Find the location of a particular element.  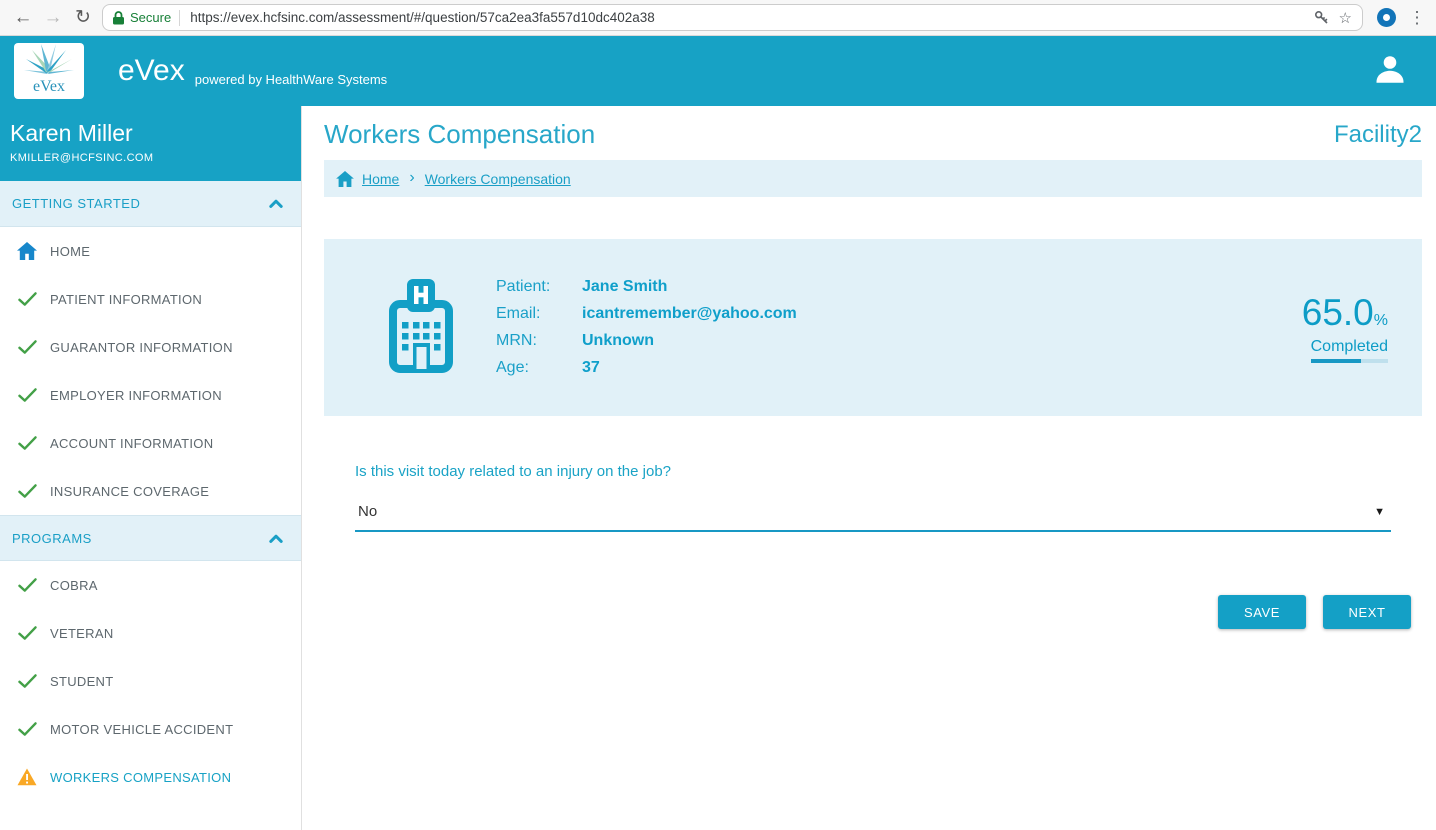

sidebar-item-home: HOME is located at coordinates (150, 251).